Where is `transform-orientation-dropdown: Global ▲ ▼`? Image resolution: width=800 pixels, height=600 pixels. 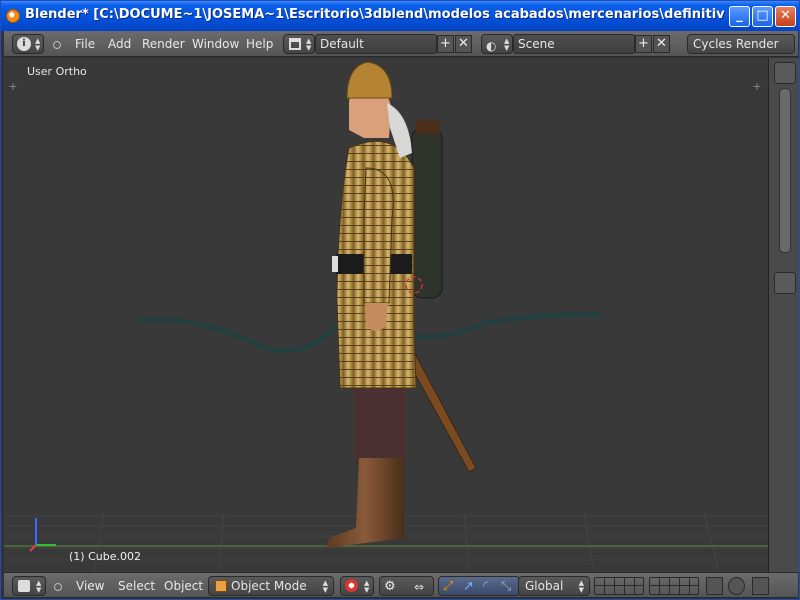
transform-orientation-dropdown: Global ▲ ▼ is located at coordinates (554, 586).